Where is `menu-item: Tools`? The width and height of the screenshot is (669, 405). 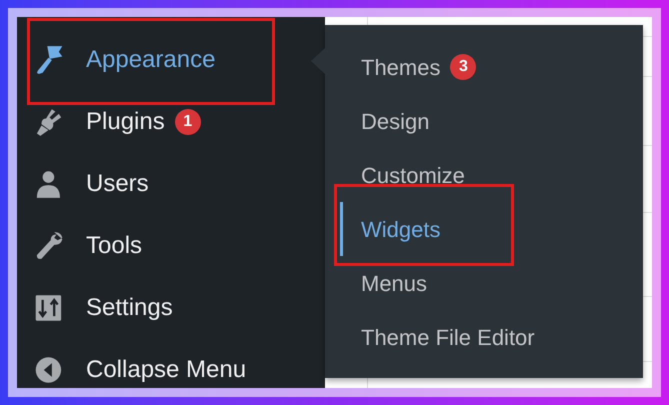
menu-item: Tools is located at coordinates (114, 246).